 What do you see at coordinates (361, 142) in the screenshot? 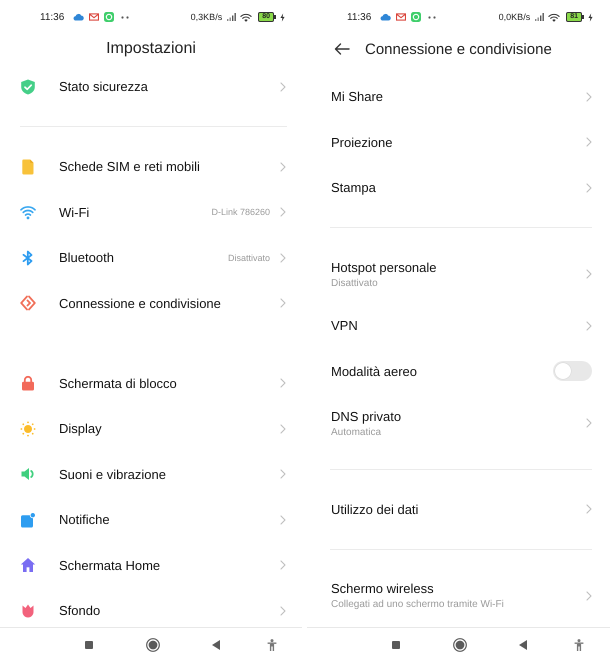
I see `setting-label: Proiezione` at bounding box center [361, 142].